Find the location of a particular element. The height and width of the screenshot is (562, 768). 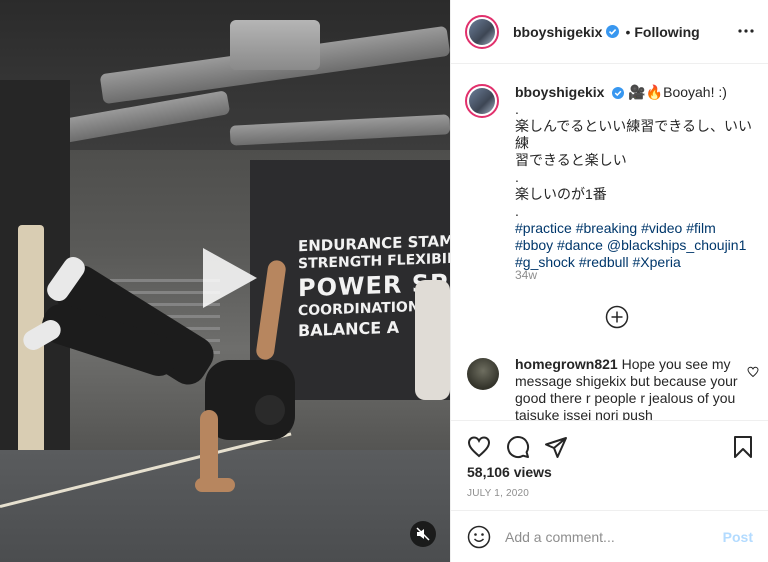

mute-button is located at coordinates (423, 534).